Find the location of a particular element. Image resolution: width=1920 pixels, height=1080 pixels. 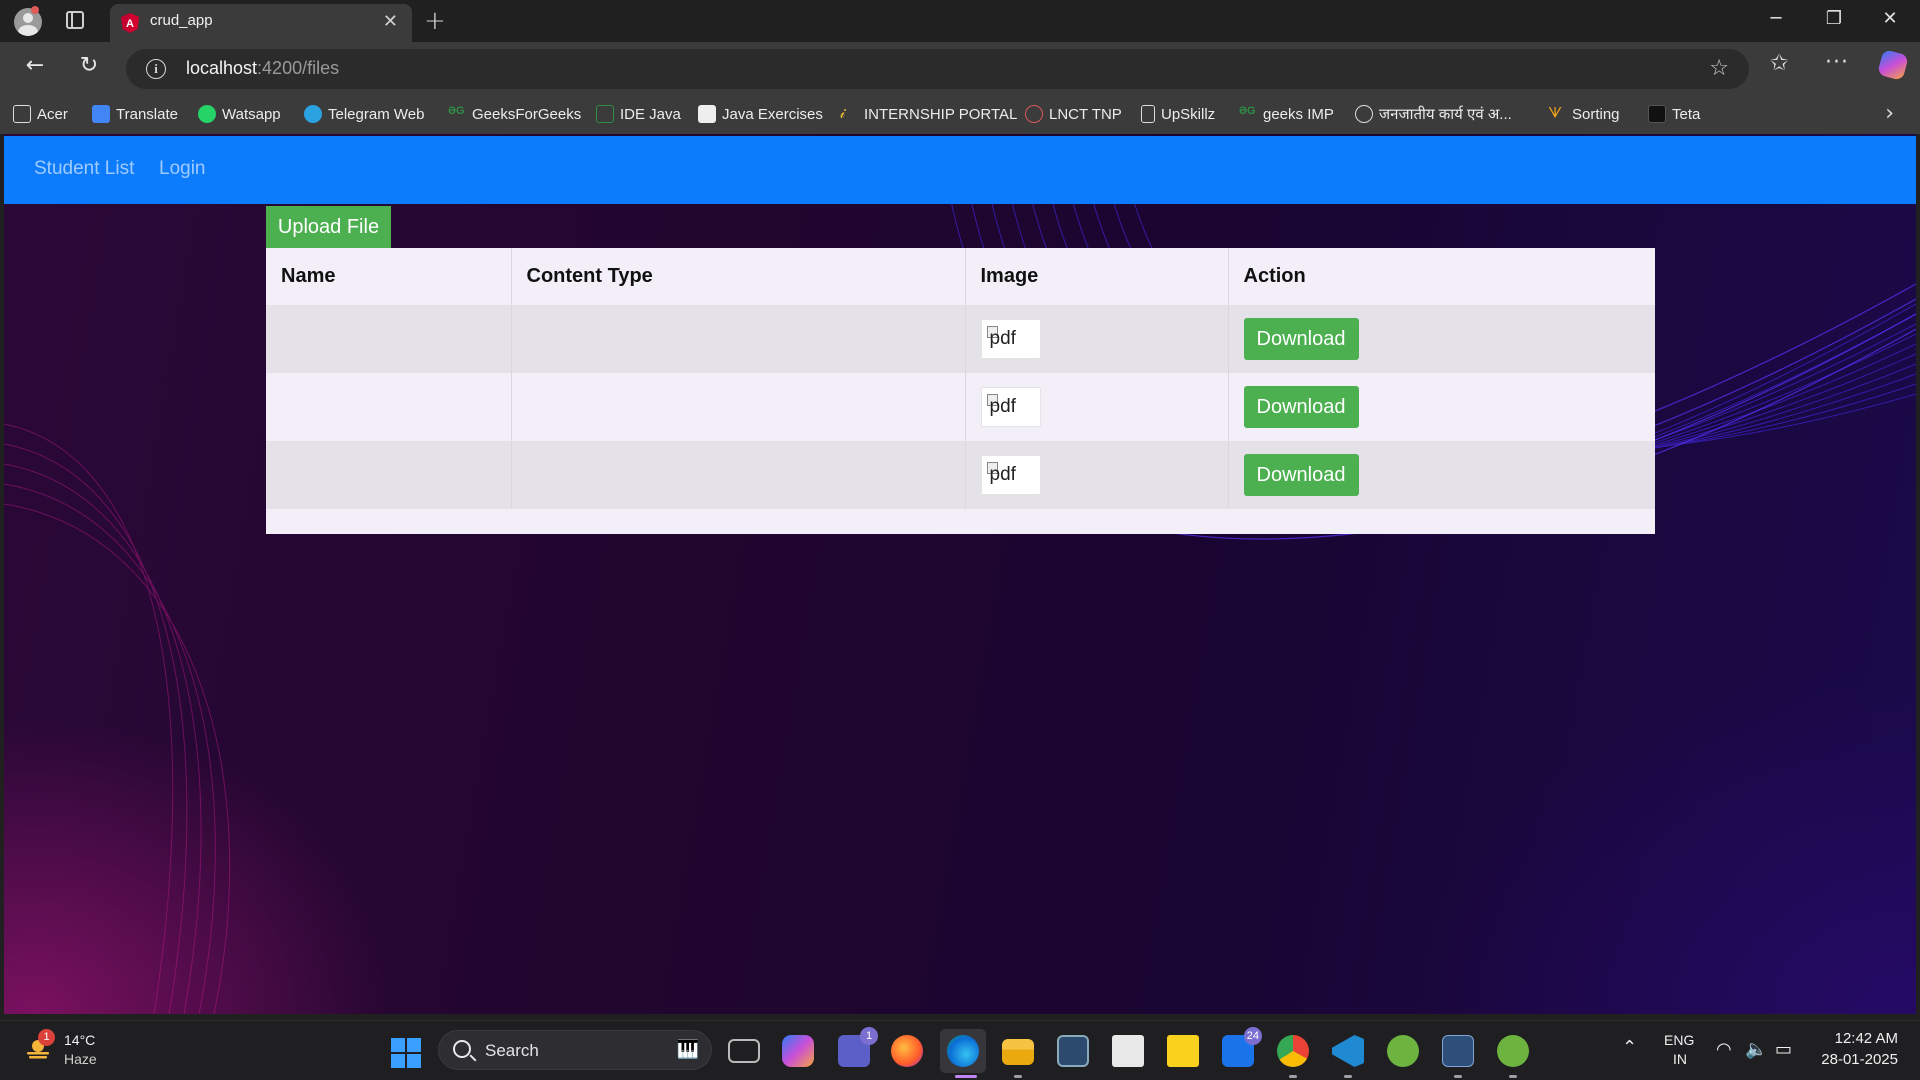

chrome-icon is located at coordinates (1293, 1051).